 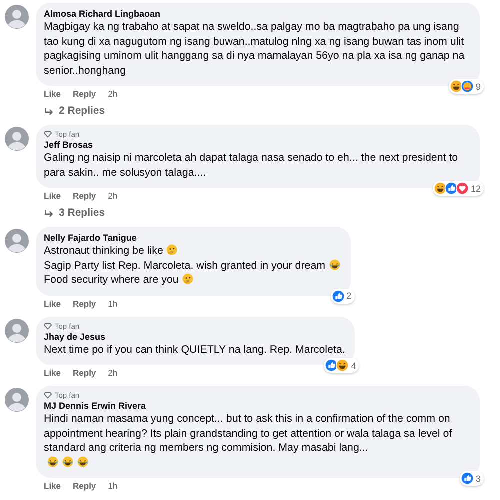 What do you see at coordinates (111, 280) in the screenshot?
I see `comment-text: Food security where are you` at bounding box center [111, 280].